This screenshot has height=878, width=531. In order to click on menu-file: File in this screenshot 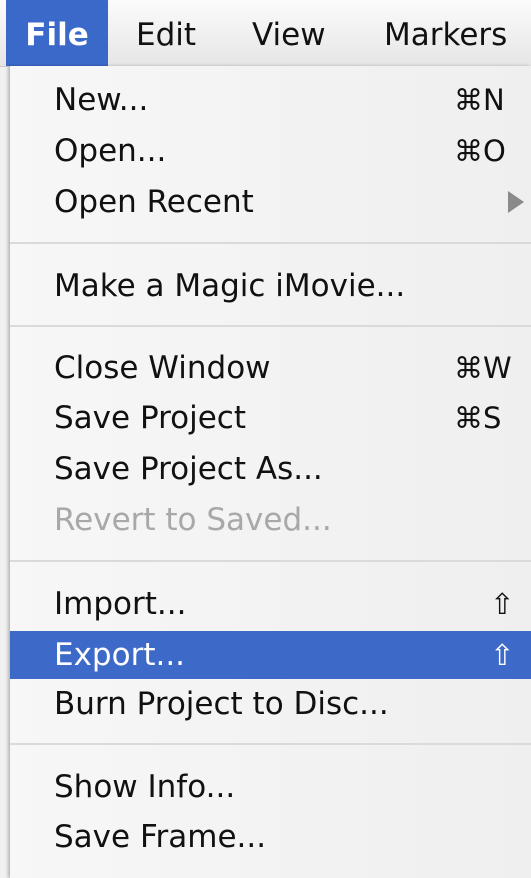, I will do `click(57, 33)`.